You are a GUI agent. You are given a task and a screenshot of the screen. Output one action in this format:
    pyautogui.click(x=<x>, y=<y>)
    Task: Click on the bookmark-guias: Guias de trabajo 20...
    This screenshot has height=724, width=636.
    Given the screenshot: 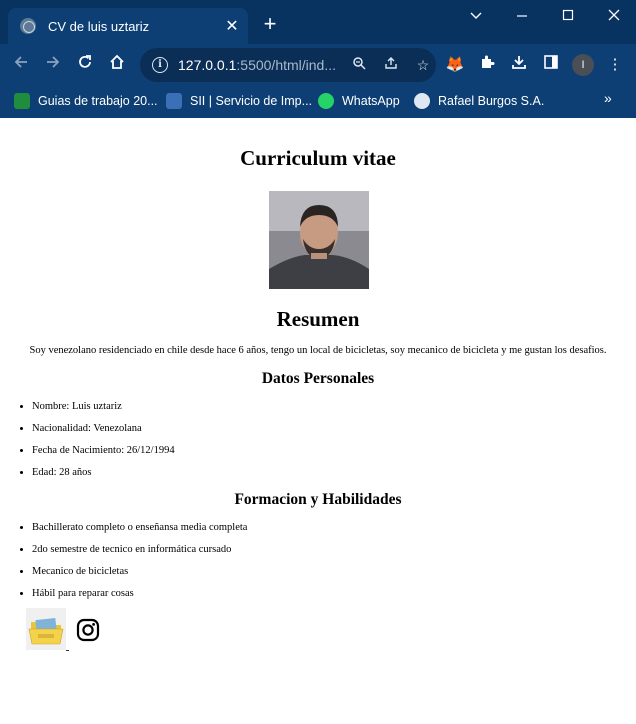 What is the action you would take?
    pyautogui.click(x=86, y=101)
    